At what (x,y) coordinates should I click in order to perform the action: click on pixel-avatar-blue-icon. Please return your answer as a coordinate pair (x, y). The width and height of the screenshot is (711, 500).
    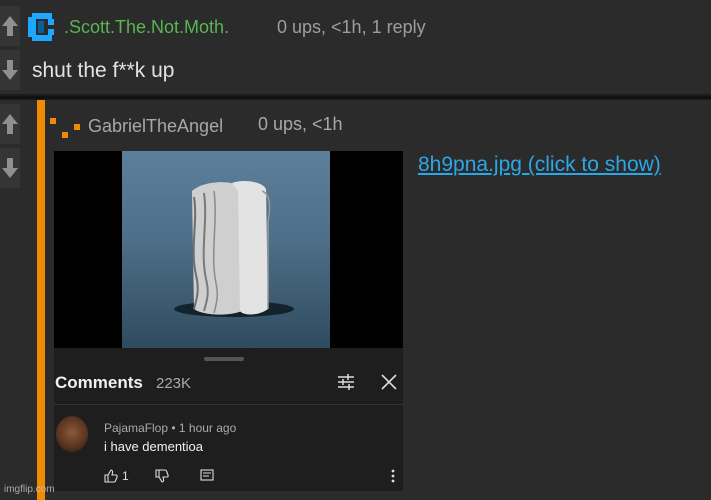
    Looking at the image, I should click on (42, 27).